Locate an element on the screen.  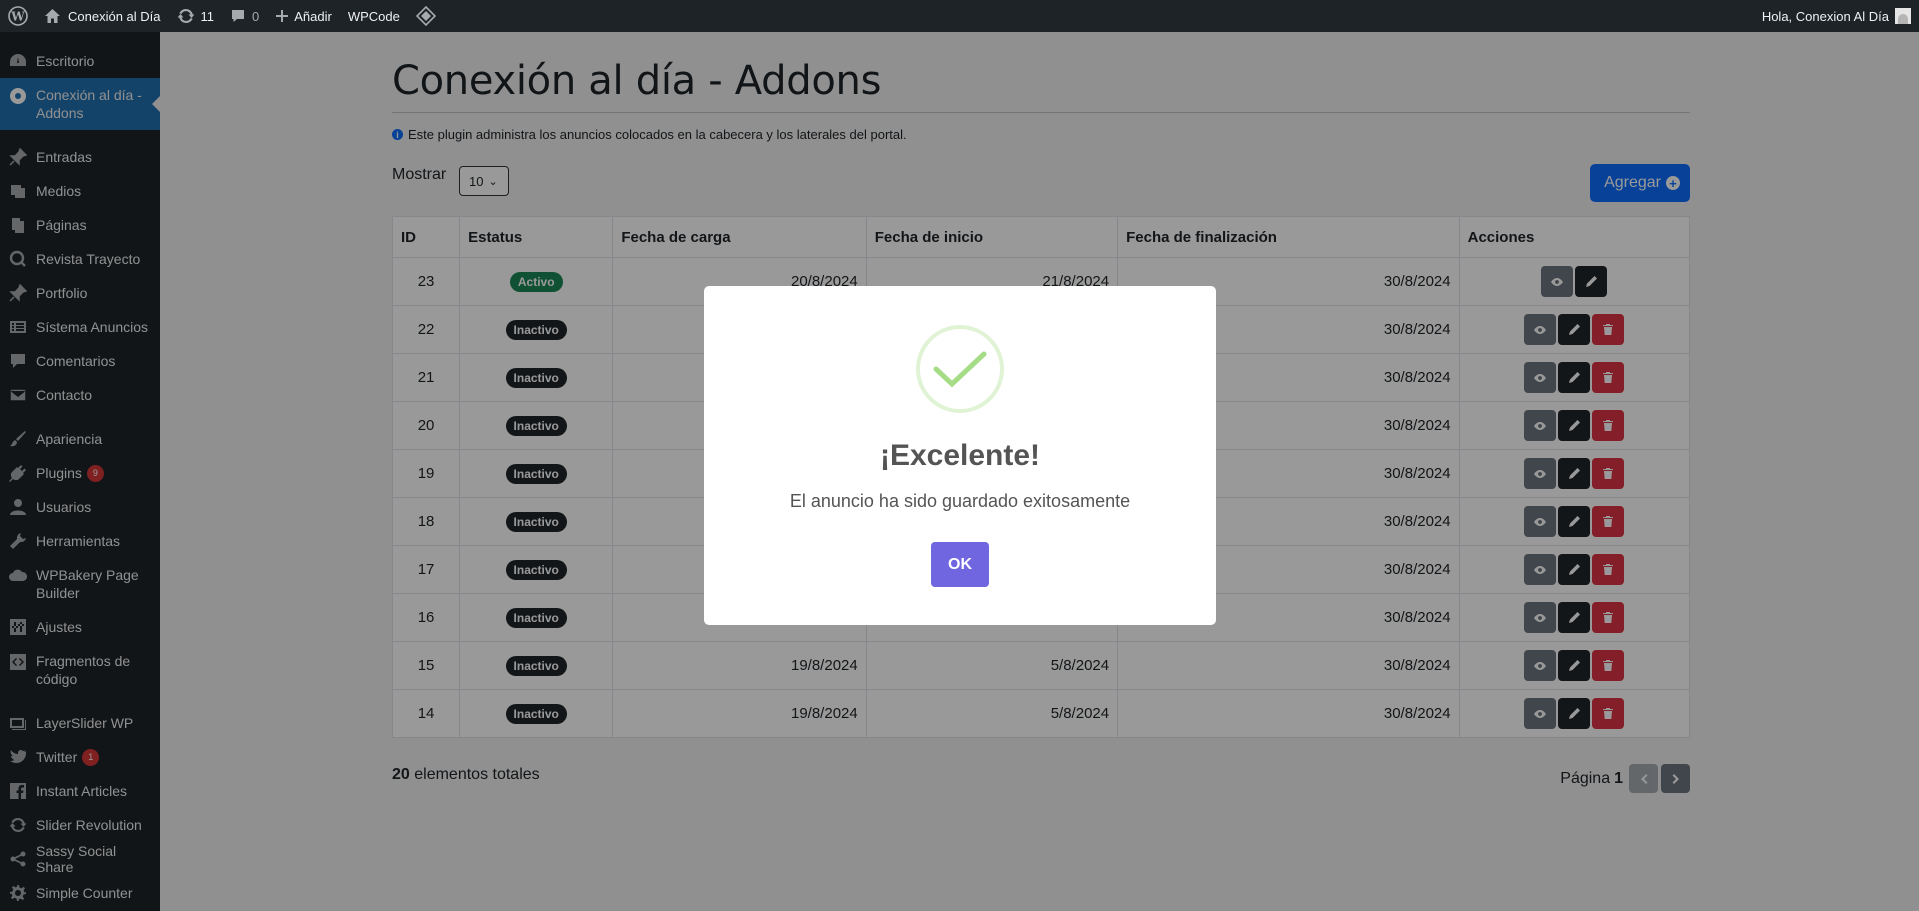
comments-link: 0 is located at coordinates (244, 16).